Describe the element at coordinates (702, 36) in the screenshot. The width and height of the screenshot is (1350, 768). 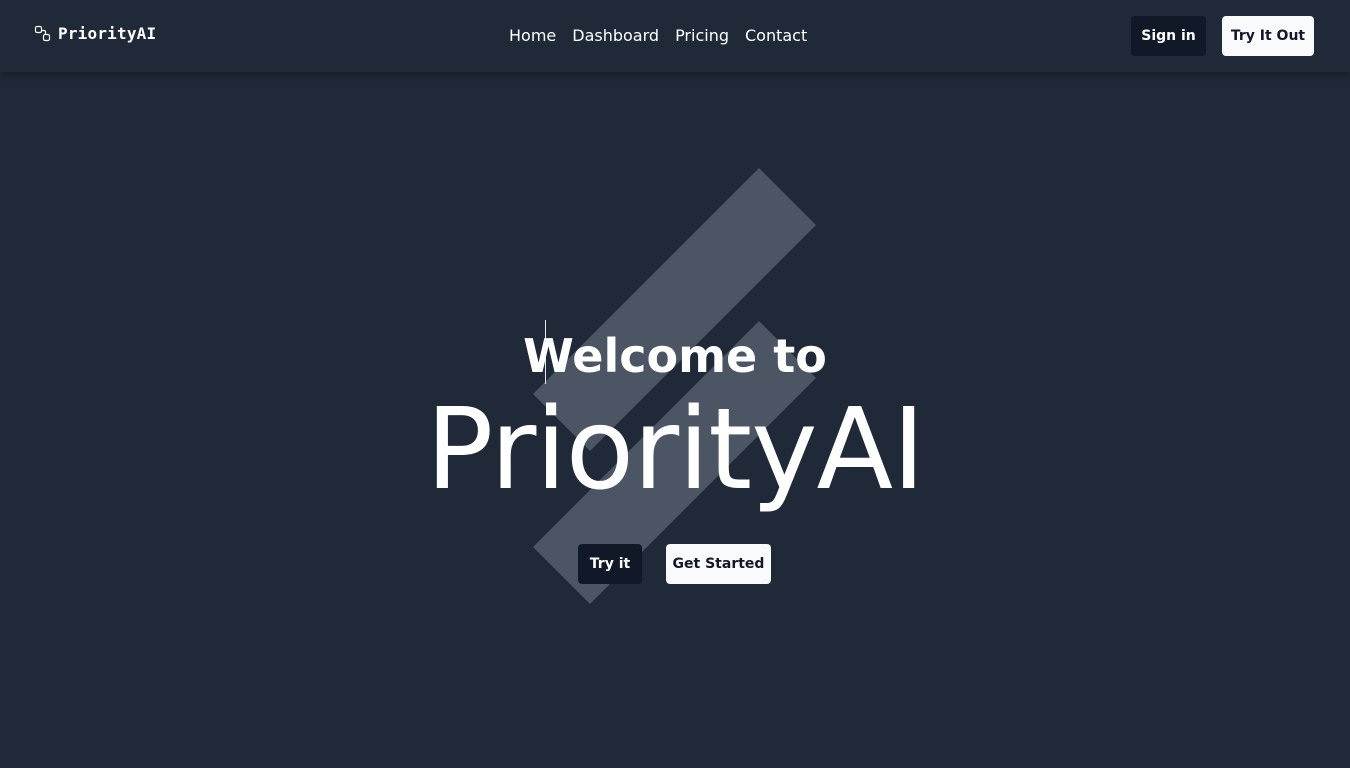
I see `nav-link-pricing: Pricing` at that location.